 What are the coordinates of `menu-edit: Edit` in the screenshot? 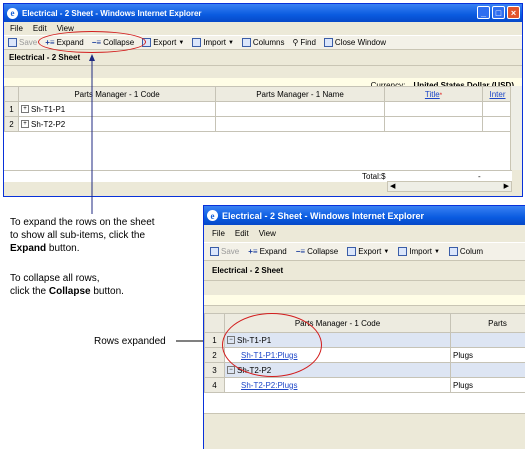 It's located at (242, 233).